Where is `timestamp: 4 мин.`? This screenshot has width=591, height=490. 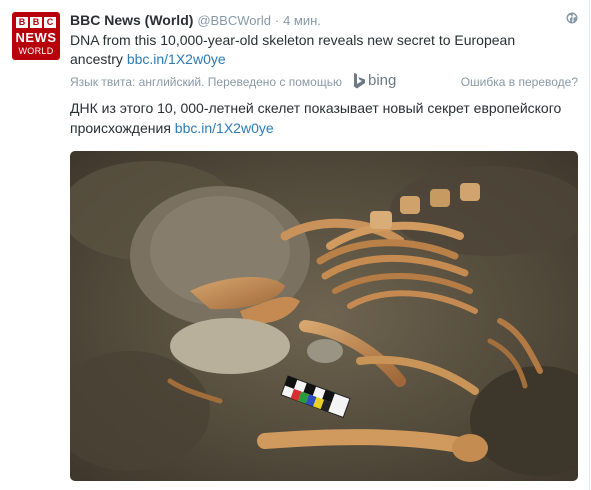
timestamp: 4 мин. is located at coordinates (302, 20).